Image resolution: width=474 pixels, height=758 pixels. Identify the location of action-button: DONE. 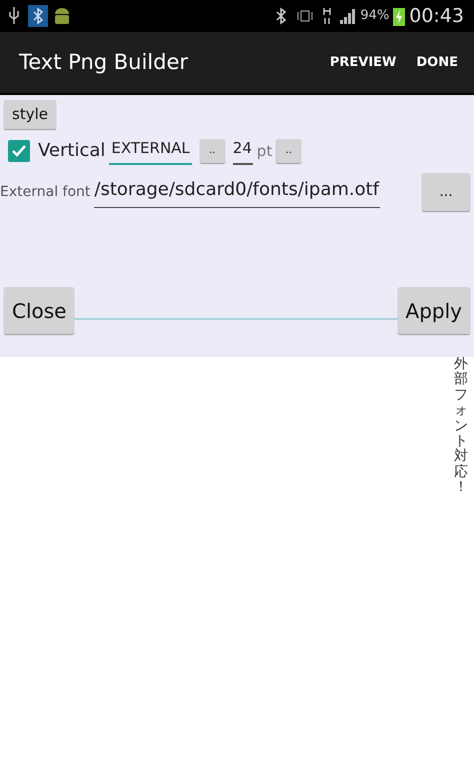
(437, 62).